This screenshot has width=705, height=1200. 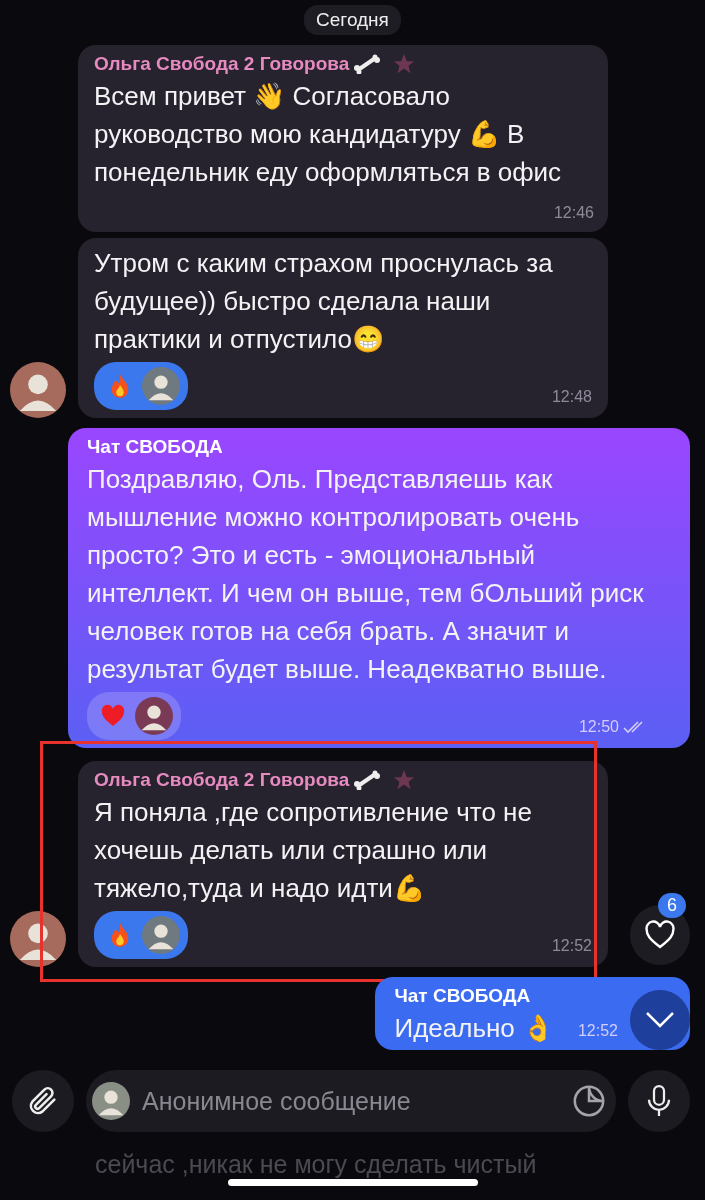 I want to click on message-text: Я поняла ,где сопротивление что не хочешь делать или страшно или тяжело,туда и надо идти💪, so click(x=313, y=850).